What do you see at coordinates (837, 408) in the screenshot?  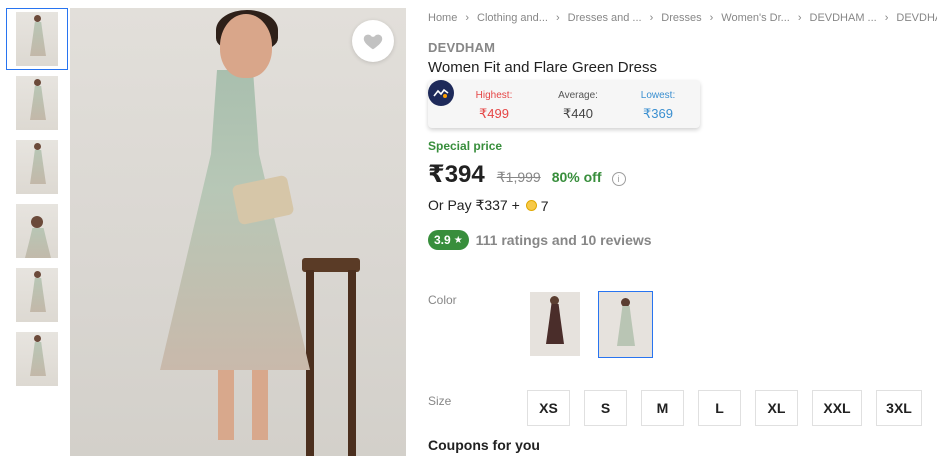 I see `size-xxl-button: XXL` at bounding box center [837, 408].